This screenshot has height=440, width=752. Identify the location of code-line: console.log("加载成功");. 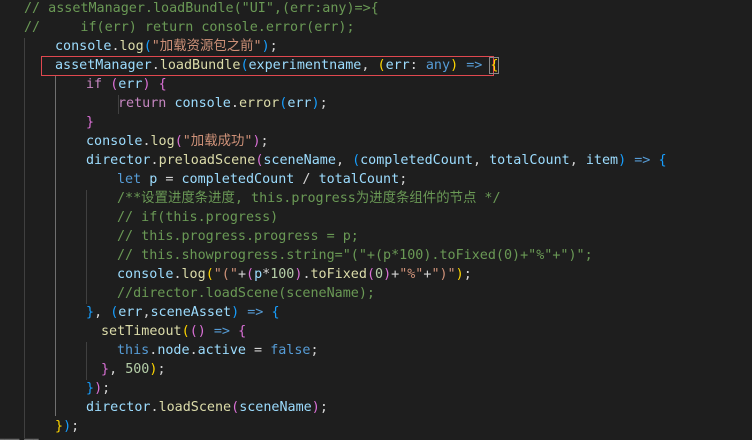
(134, 141).